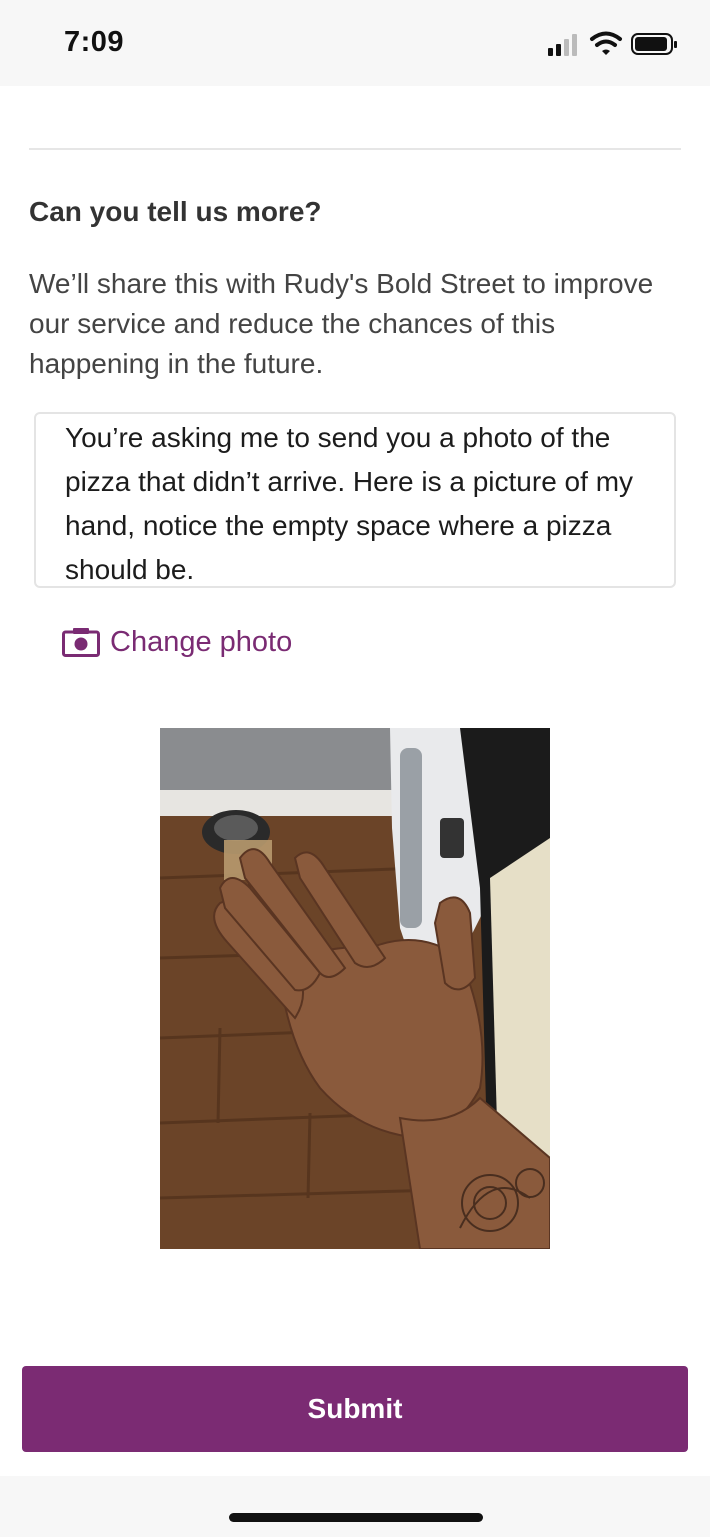  I want to click on status-bar: 7:09, so click(355, 43).